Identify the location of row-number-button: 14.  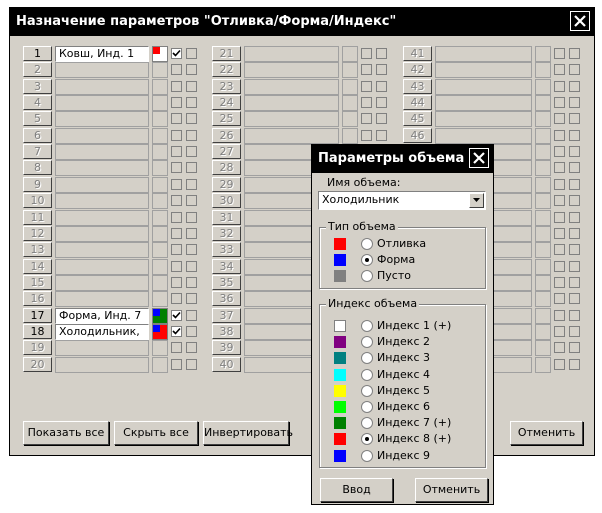
(37, 266).